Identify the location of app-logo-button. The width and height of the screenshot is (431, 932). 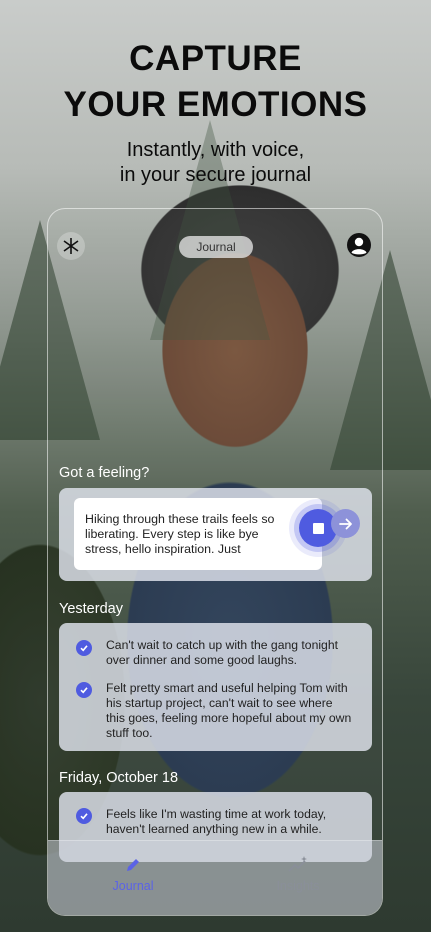
(71, 246).